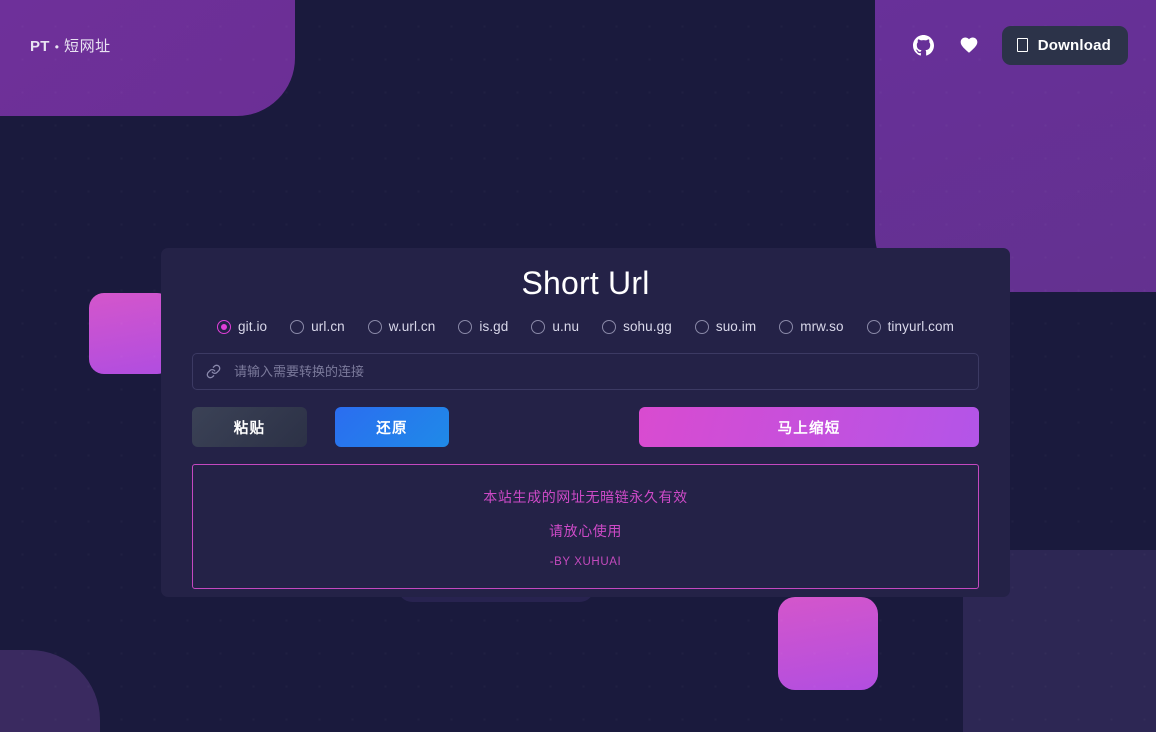  Describe the element at coordinates (924, 45) in the screenshot. I see `github-icon` at that location.